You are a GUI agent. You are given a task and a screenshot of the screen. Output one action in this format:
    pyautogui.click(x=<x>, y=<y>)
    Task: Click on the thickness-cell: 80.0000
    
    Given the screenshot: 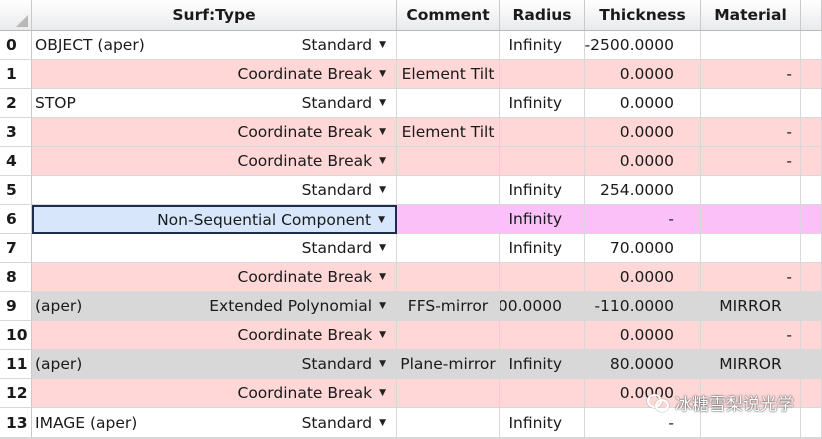 What is the action you would take?
    pyautogui.click(x=643, y=364)
    